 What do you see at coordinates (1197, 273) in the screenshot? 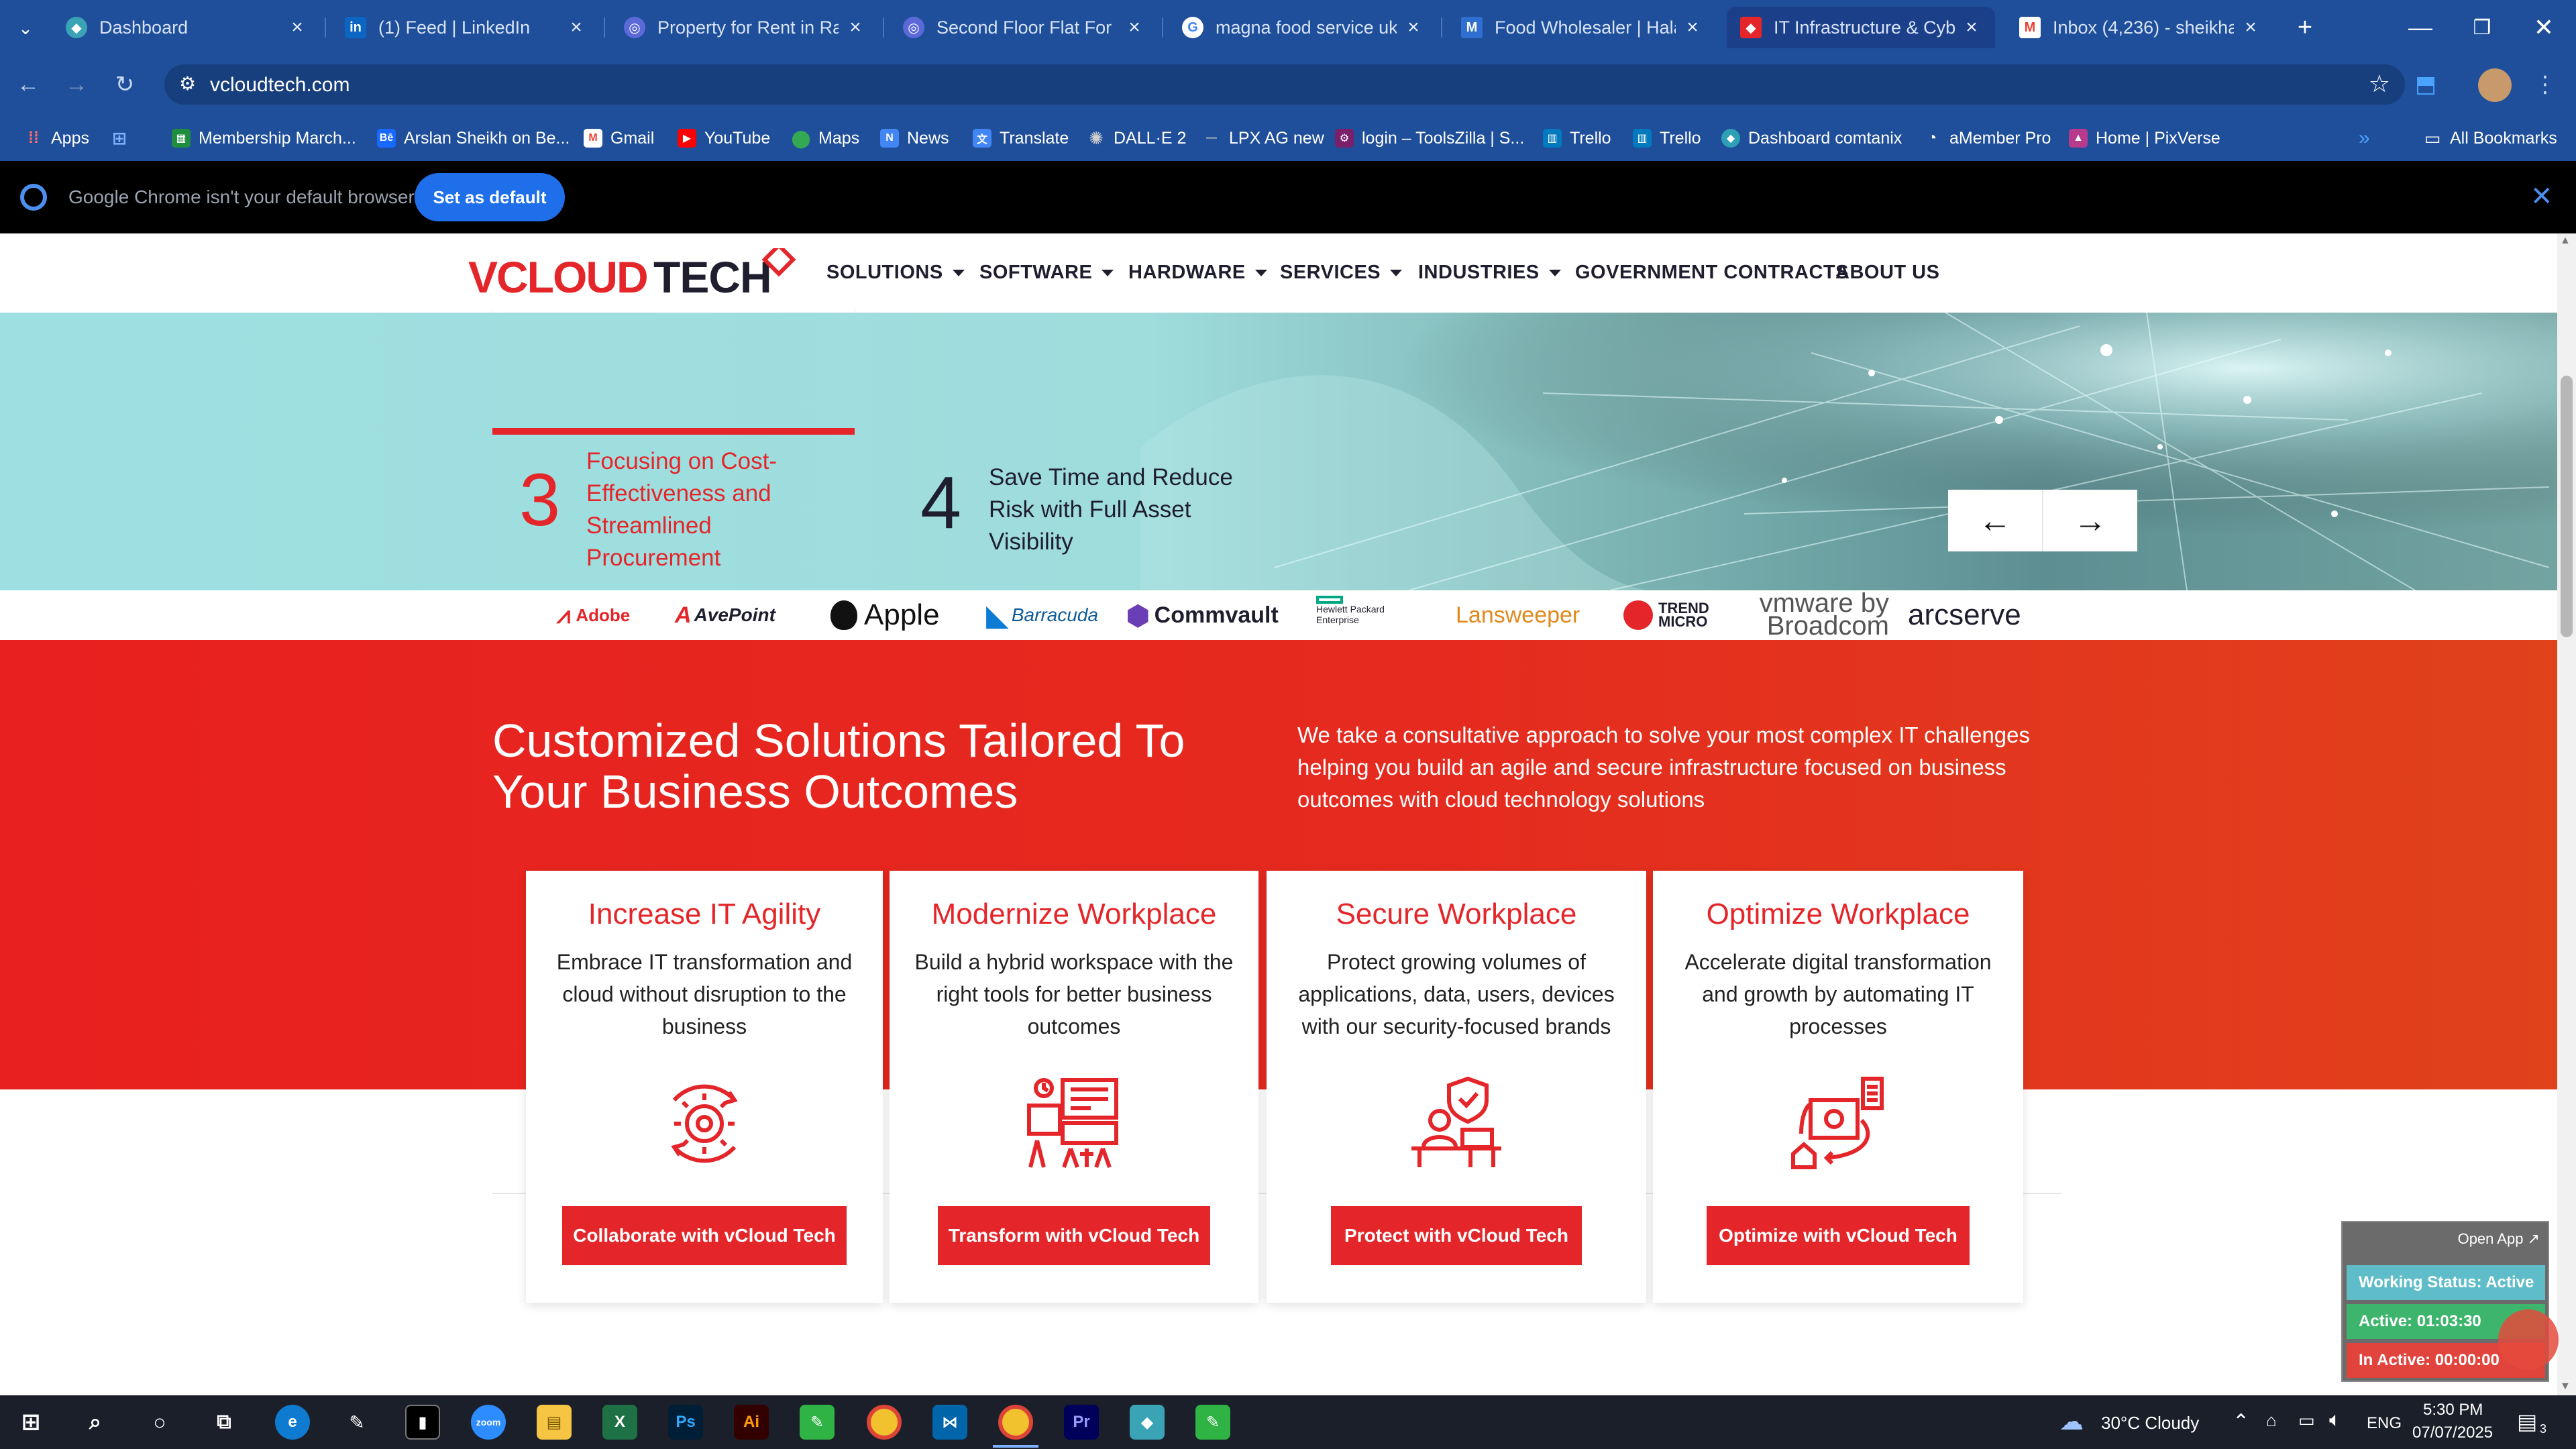
I see `nav-hardware: HARDWARE` at bounding box center [1197, 273].